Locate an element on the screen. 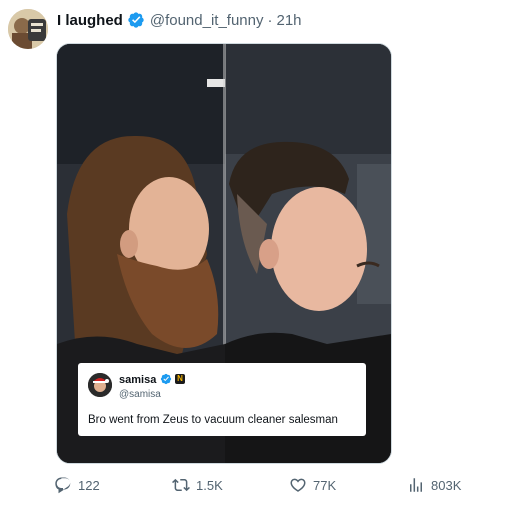 This screenshot has height=505, width=516. tweet-timestamp: 21h is located at coordinates (289, 20).